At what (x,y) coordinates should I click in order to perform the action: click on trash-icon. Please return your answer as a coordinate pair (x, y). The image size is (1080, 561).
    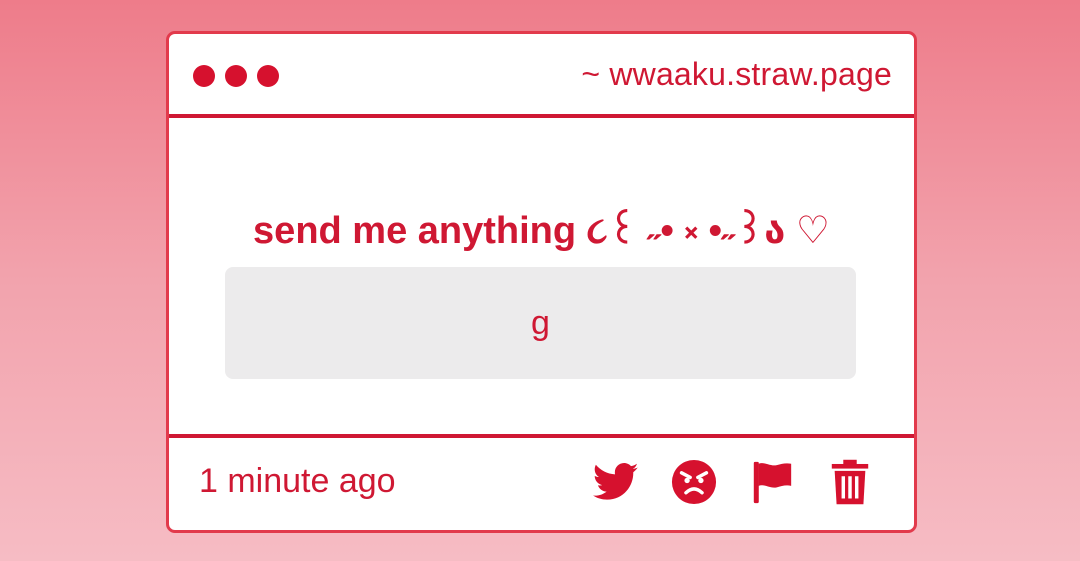
    Looking at the image, I should click on (850, 482).